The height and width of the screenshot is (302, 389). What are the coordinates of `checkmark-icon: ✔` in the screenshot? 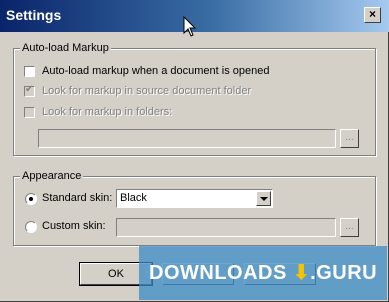 It's located at (29, 89).